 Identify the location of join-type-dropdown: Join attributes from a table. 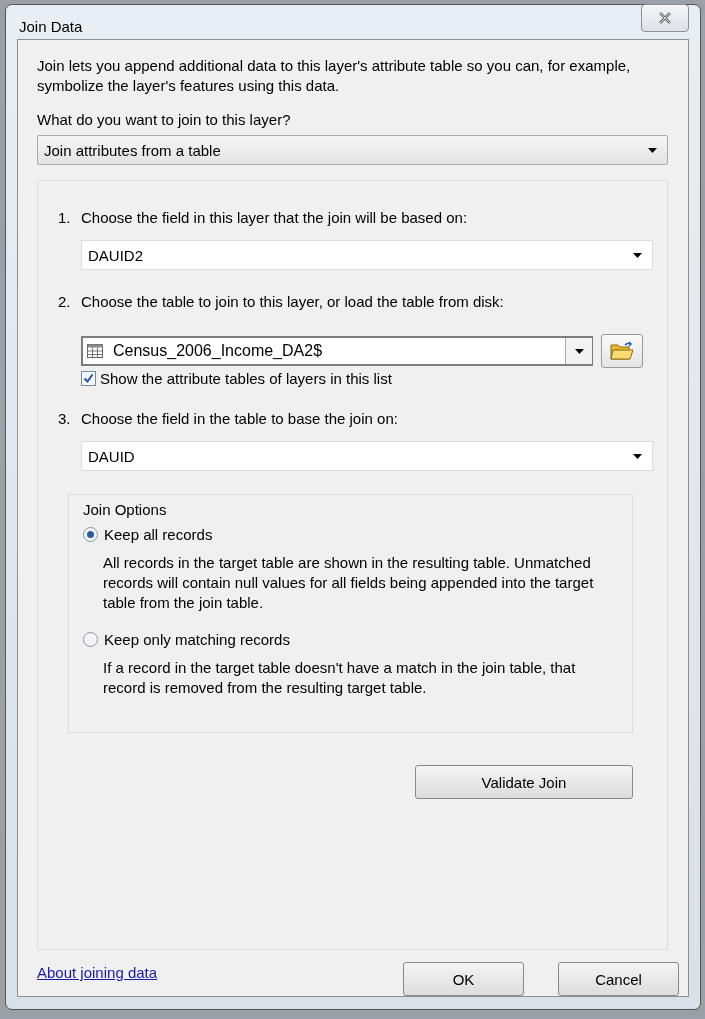
(352, 150).